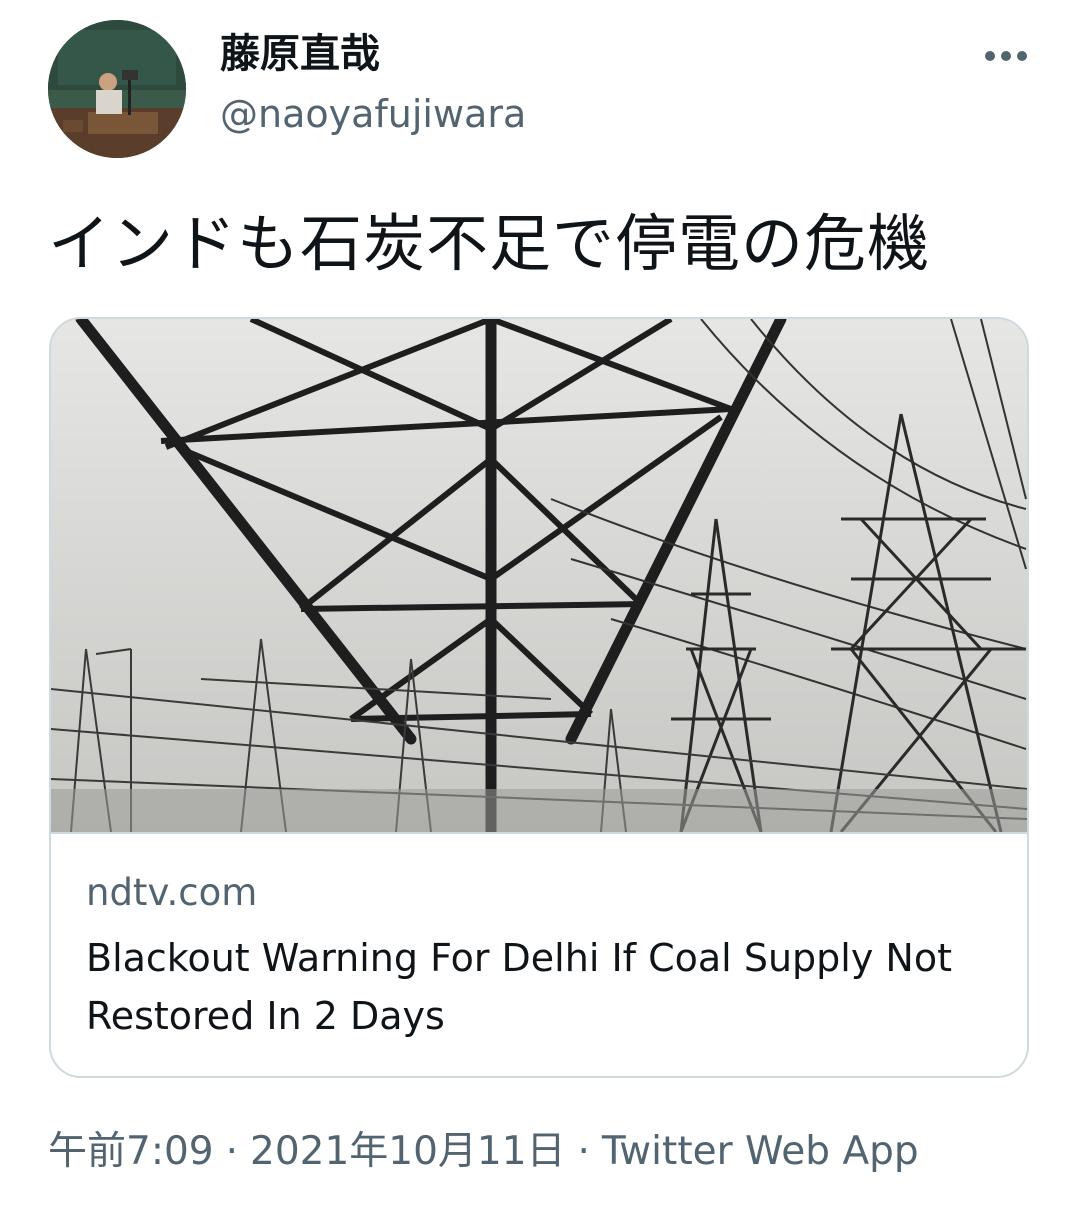 This screenshot has width=1080, height=1209. I want to click on author-handle: @naoyafujiwara, so click(373, 114).